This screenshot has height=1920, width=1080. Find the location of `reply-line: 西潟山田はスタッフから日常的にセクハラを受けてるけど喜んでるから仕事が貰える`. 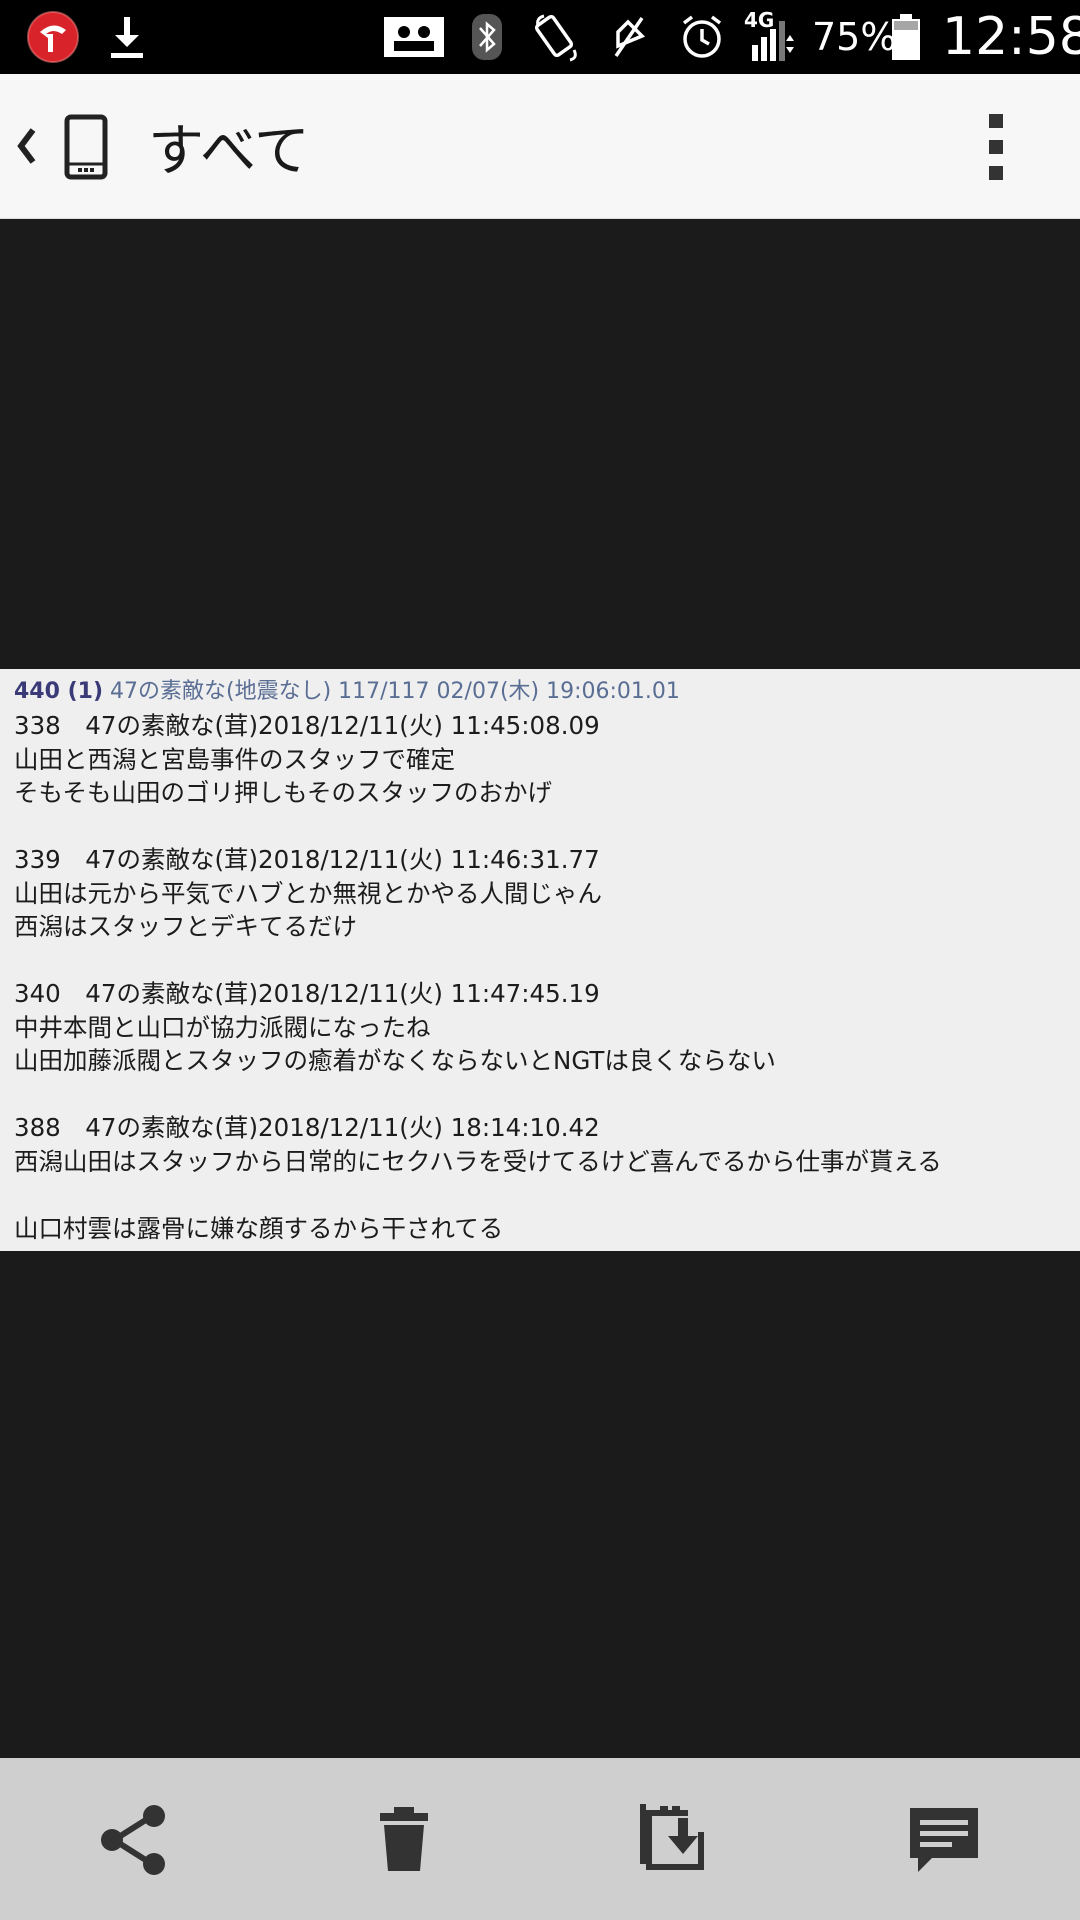

reply-line: 西潟山田はスタッフから日常的にセクハラを受けてるけど喜んでるから仕事が貰える is located at coordinates (478, 1161).